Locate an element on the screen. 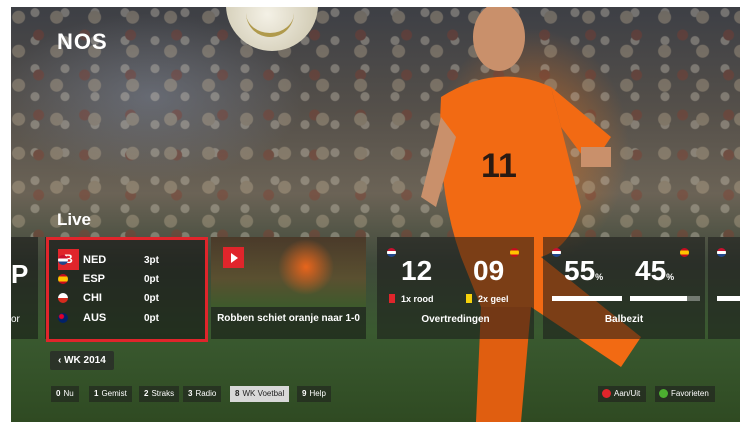 This screenshot has width=740, height=422. tile-partial-right is located at coordinates (724, 288).